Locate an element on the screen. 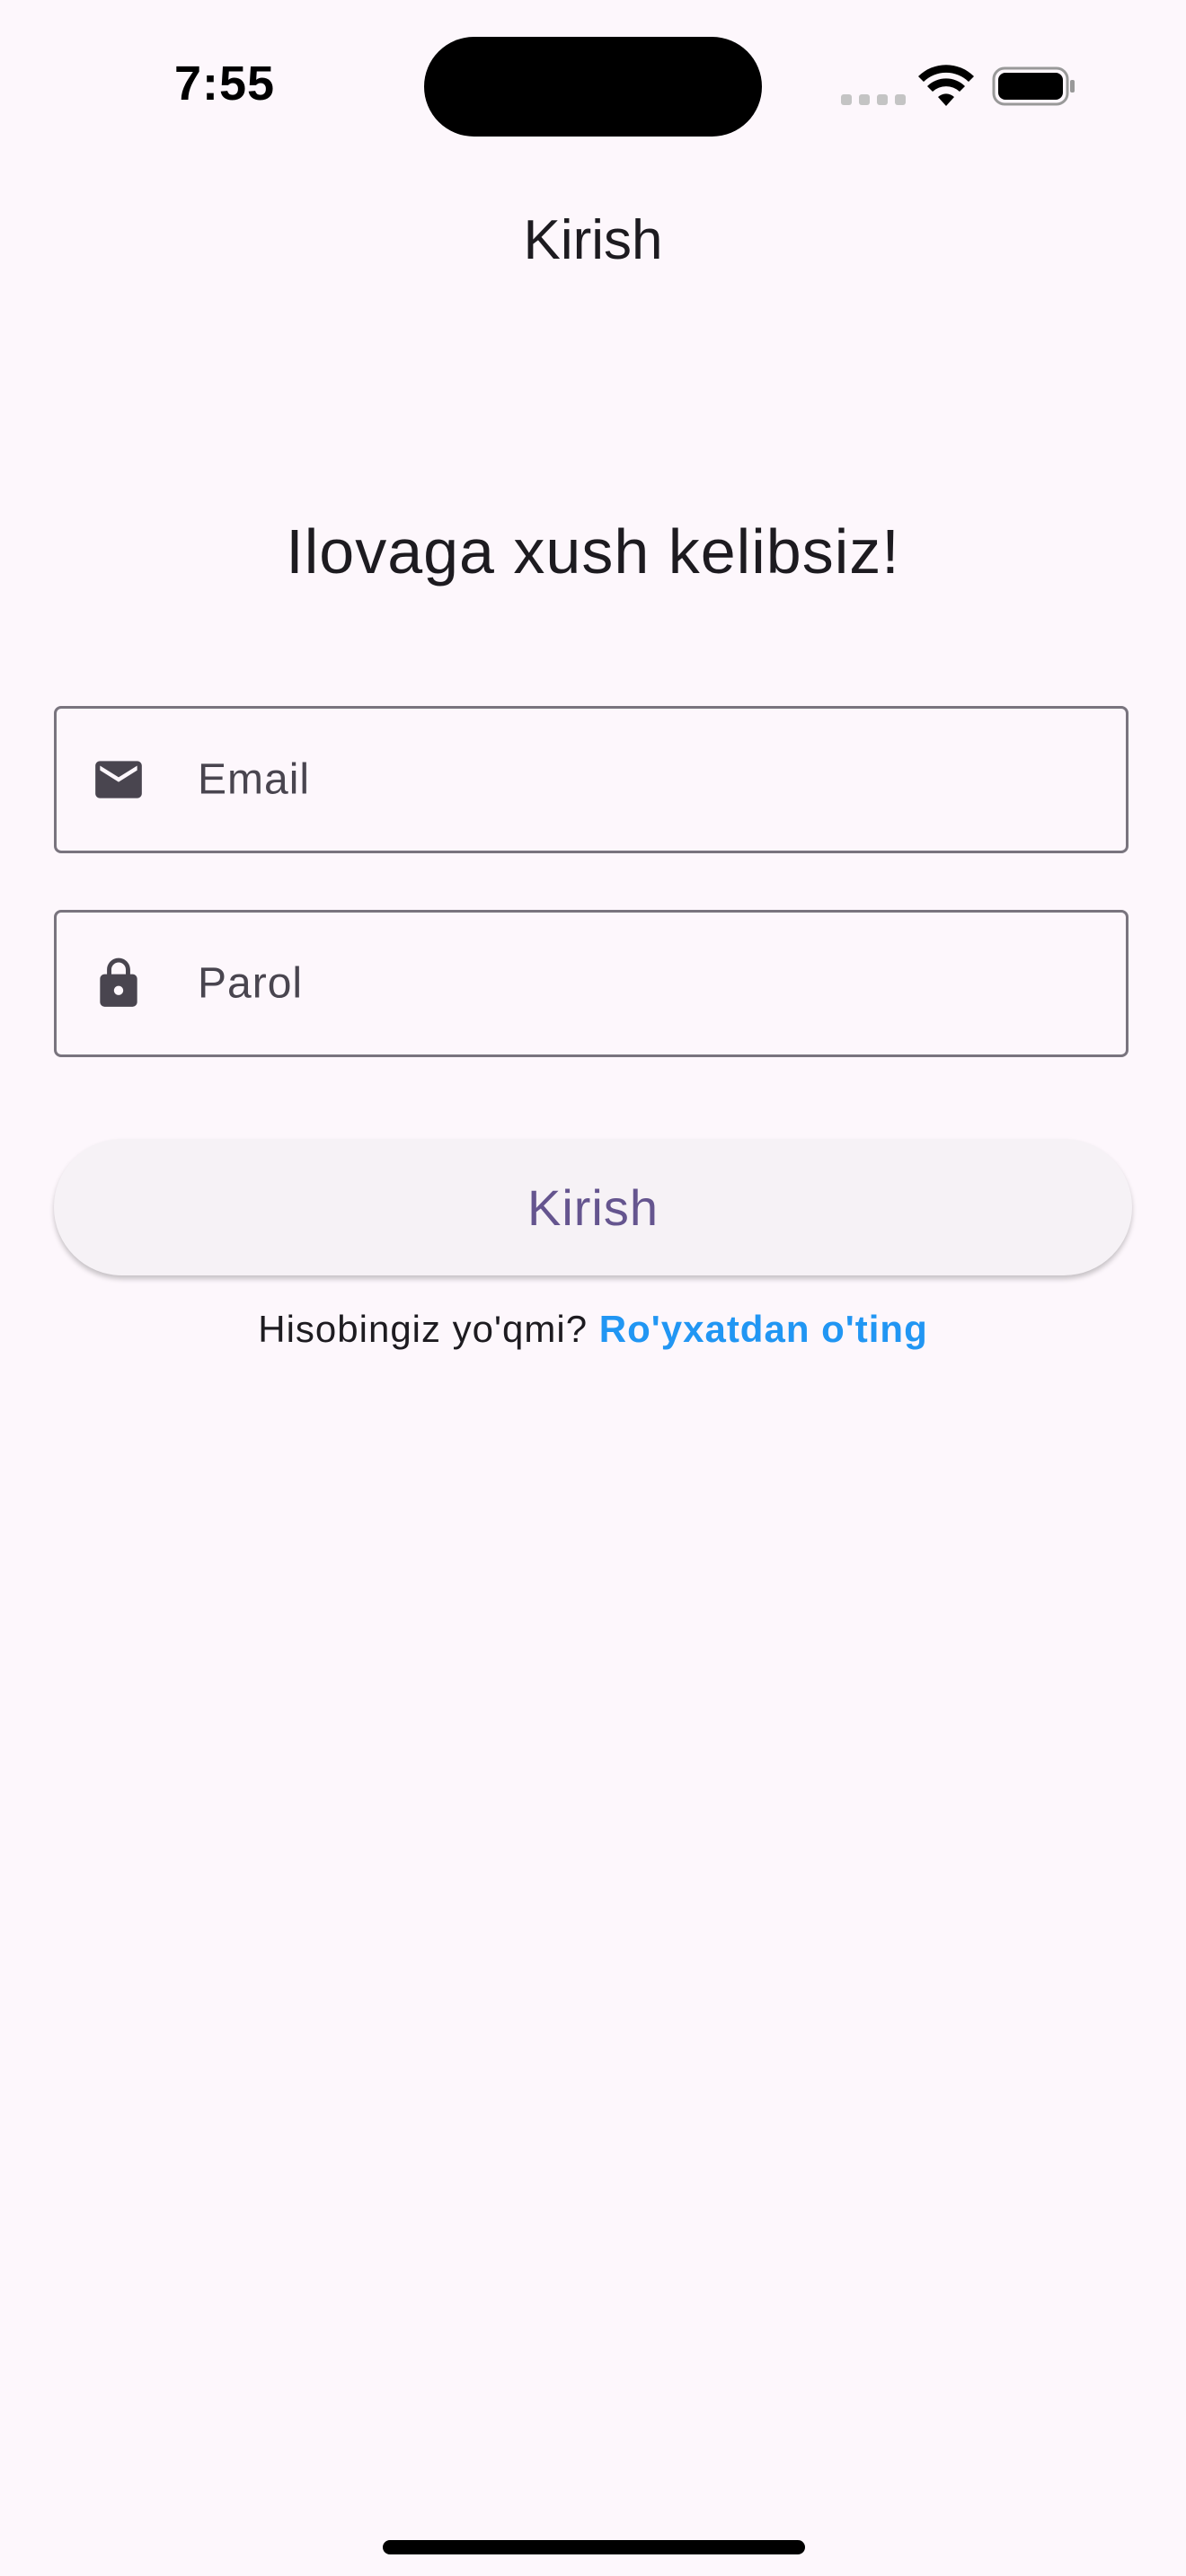  login-button-label: Kirish is located at coordinates (593, 1207).